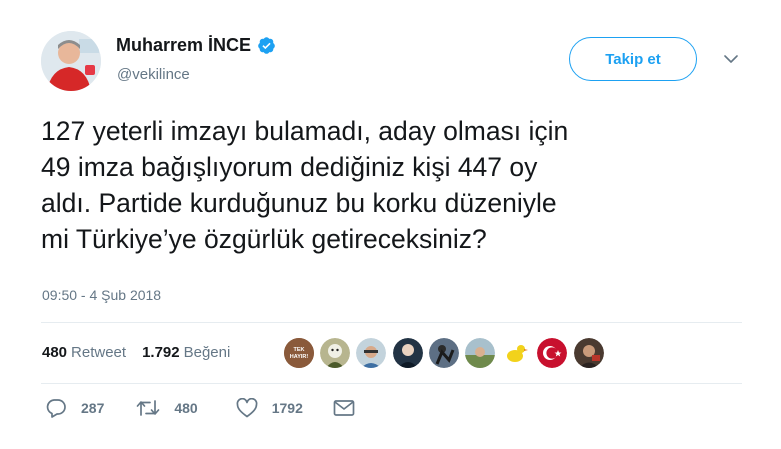  Describe the element at coordinates (731, 59) in the screenshot. I see `chevron-down-icon` at that location.